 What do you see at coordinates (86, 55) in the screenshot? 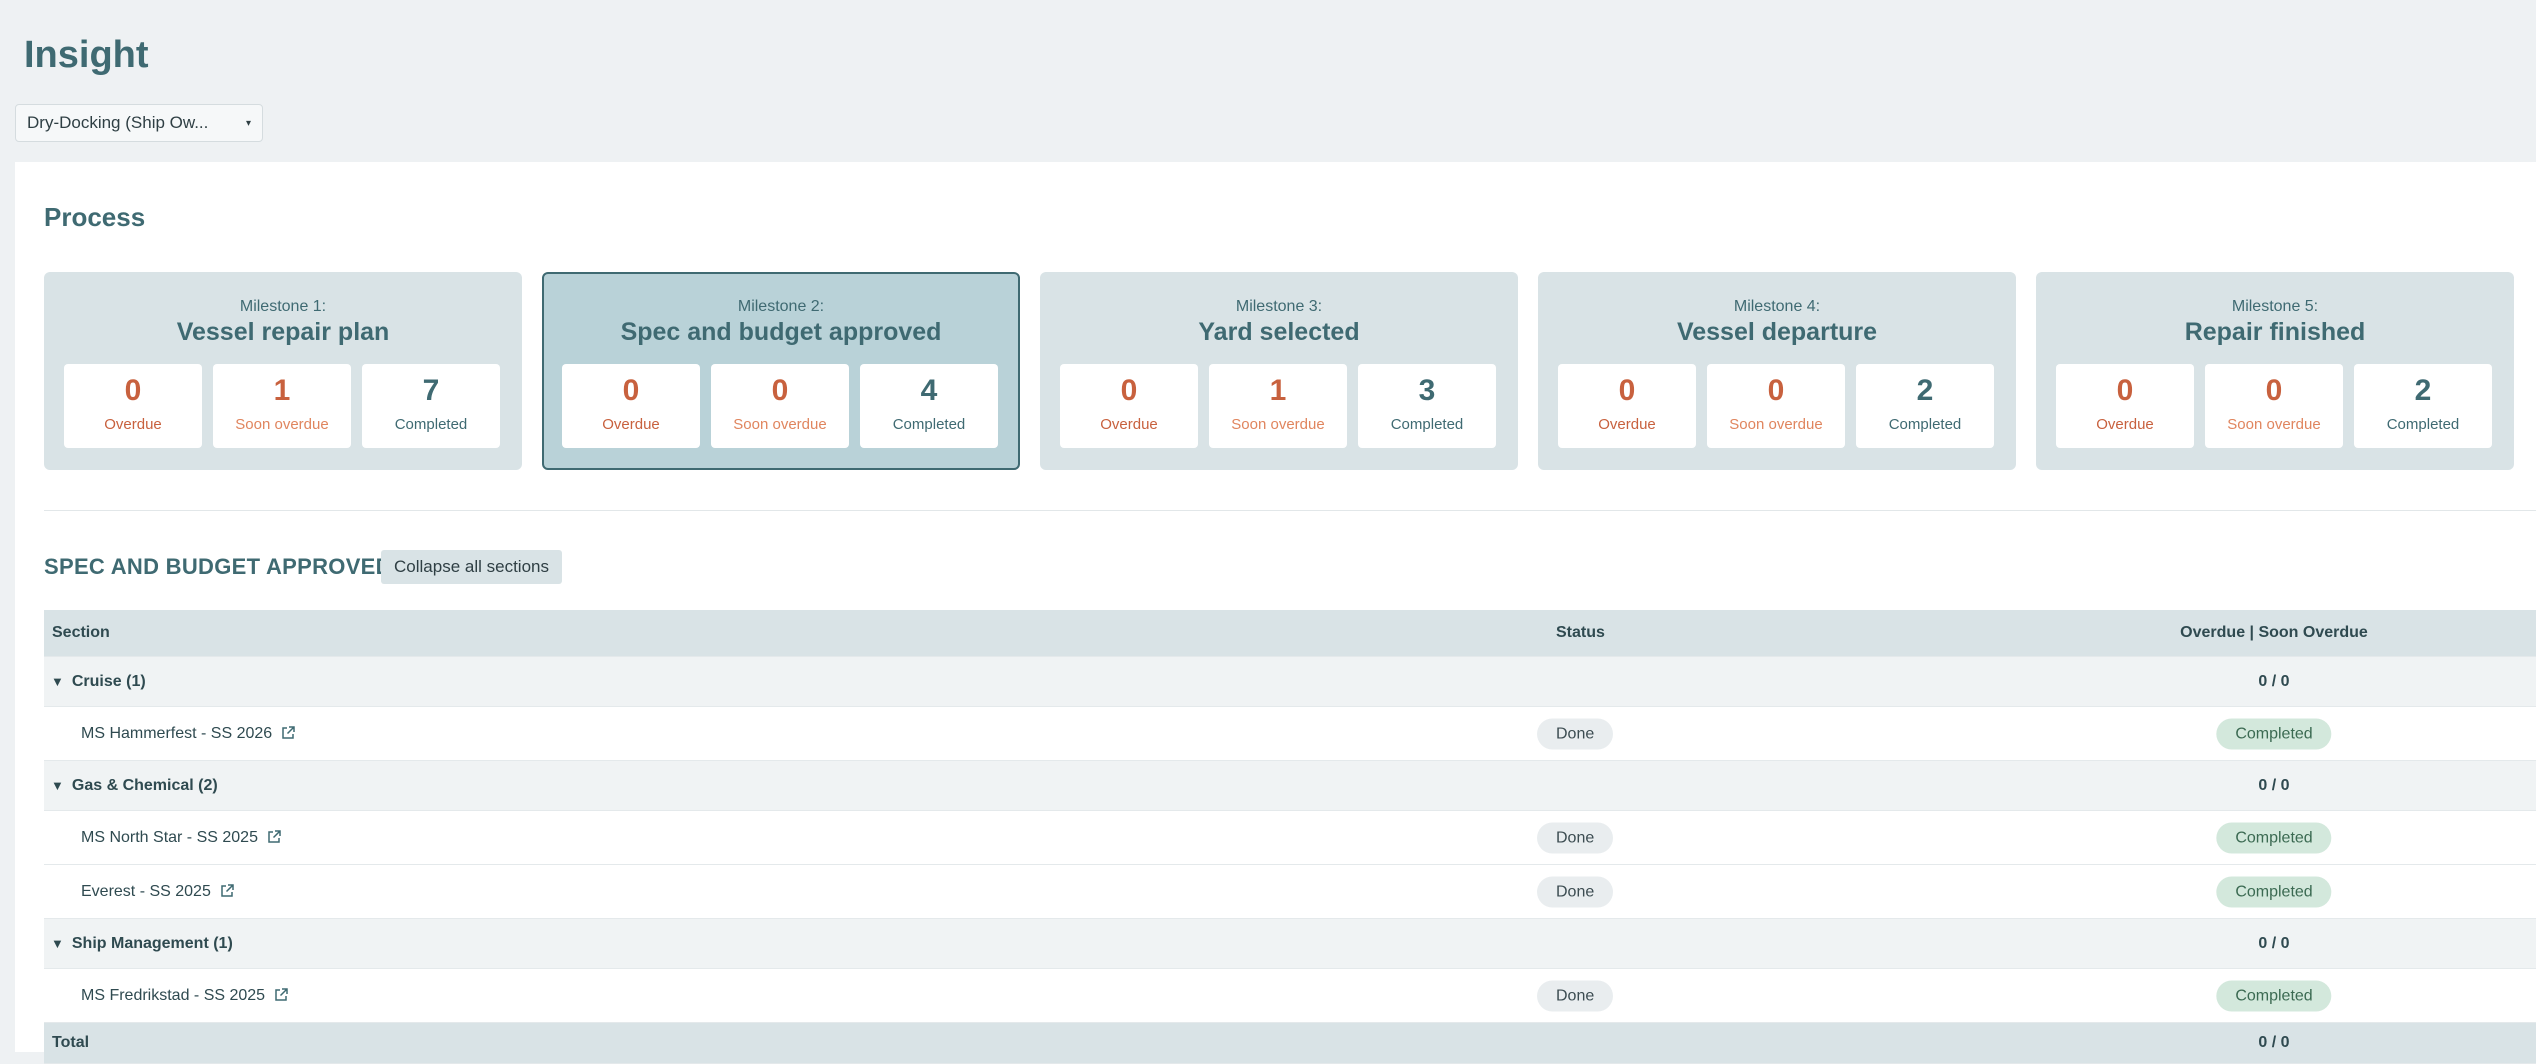
I see `page-title: Insight` at bounding box center [86, 55].